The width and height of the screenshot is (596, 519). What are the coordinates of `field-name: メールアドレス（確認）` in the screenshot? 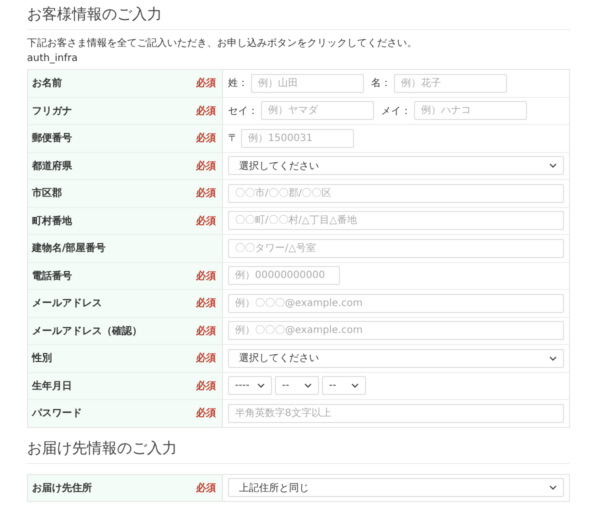 It's located at (87, 331).